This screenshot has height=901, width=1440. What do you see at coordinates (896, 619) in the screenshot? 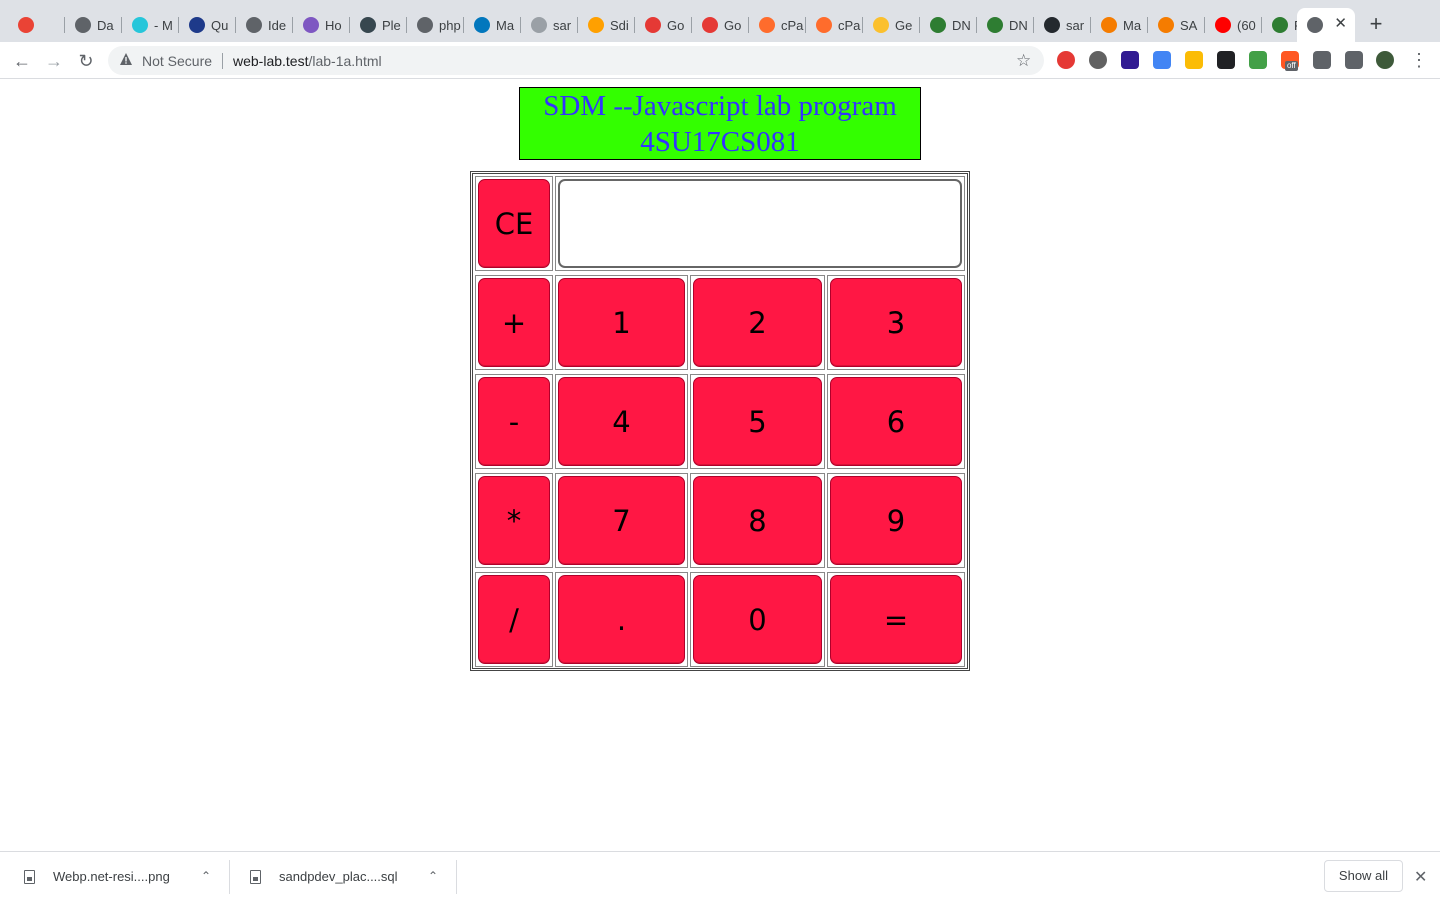
I see `equals-button: =` at bounding box center [896, 619].